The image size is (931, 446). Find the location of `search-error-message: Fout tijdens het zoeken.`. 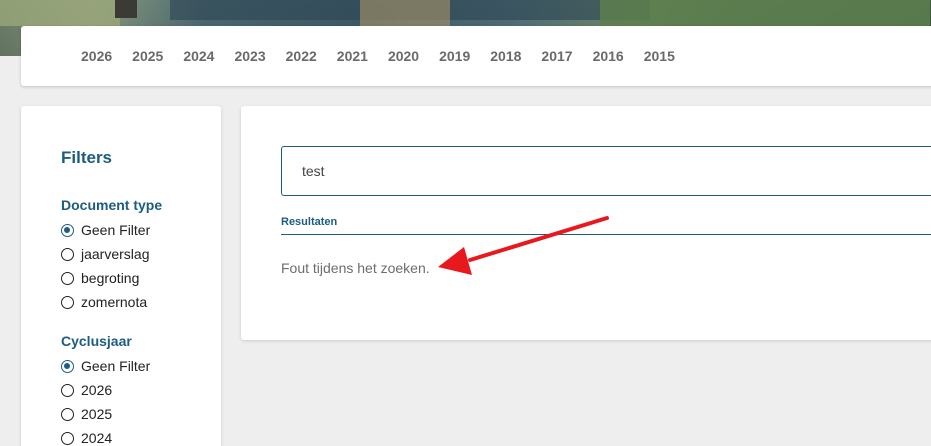

search-error-message: Fout tijdens het zoeken. is located at coordinates (355, 268).